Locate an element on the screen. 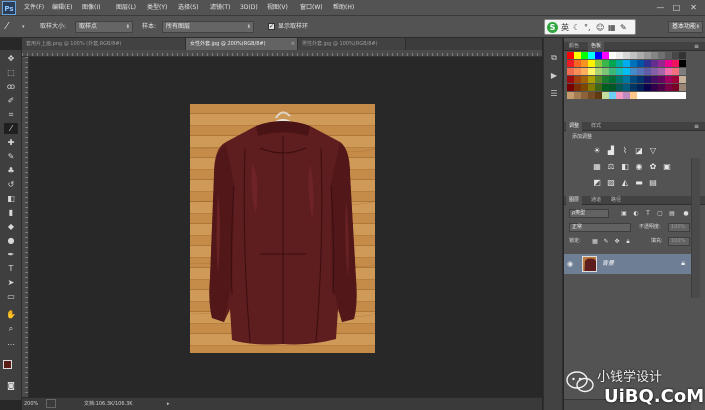  color-balance-icon: ⚖ is located at coordinates (611, 167).